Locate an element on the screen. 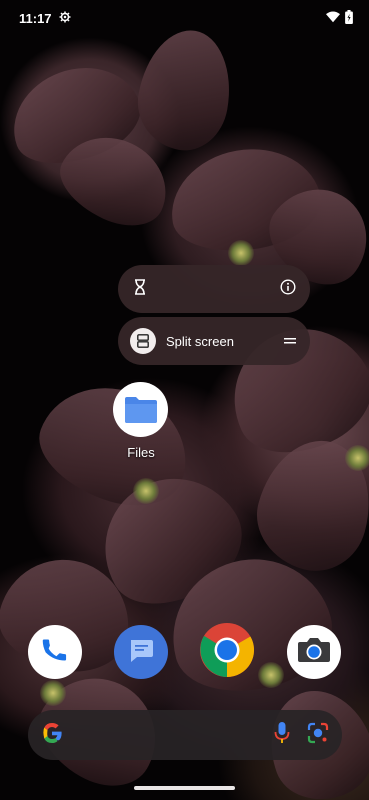 Image resolution: width=369 pixels, height=800 pixels. google-g-icon is located at coordinates (52, 735).